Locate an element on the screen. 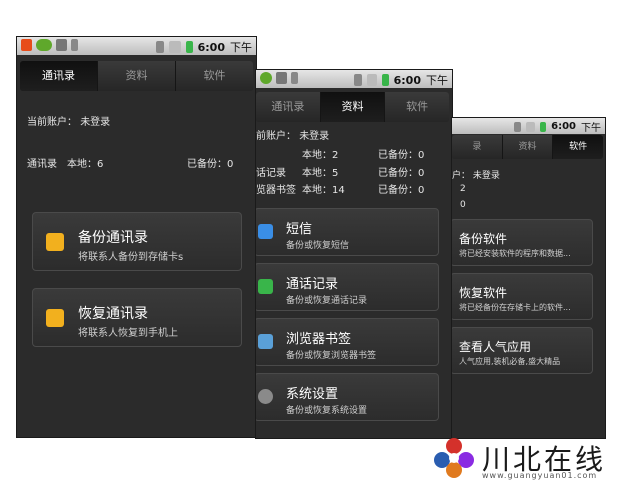 The image size is (630, 486). account-row: 当前账户： 未登录 is located at coordinates (68, 120).